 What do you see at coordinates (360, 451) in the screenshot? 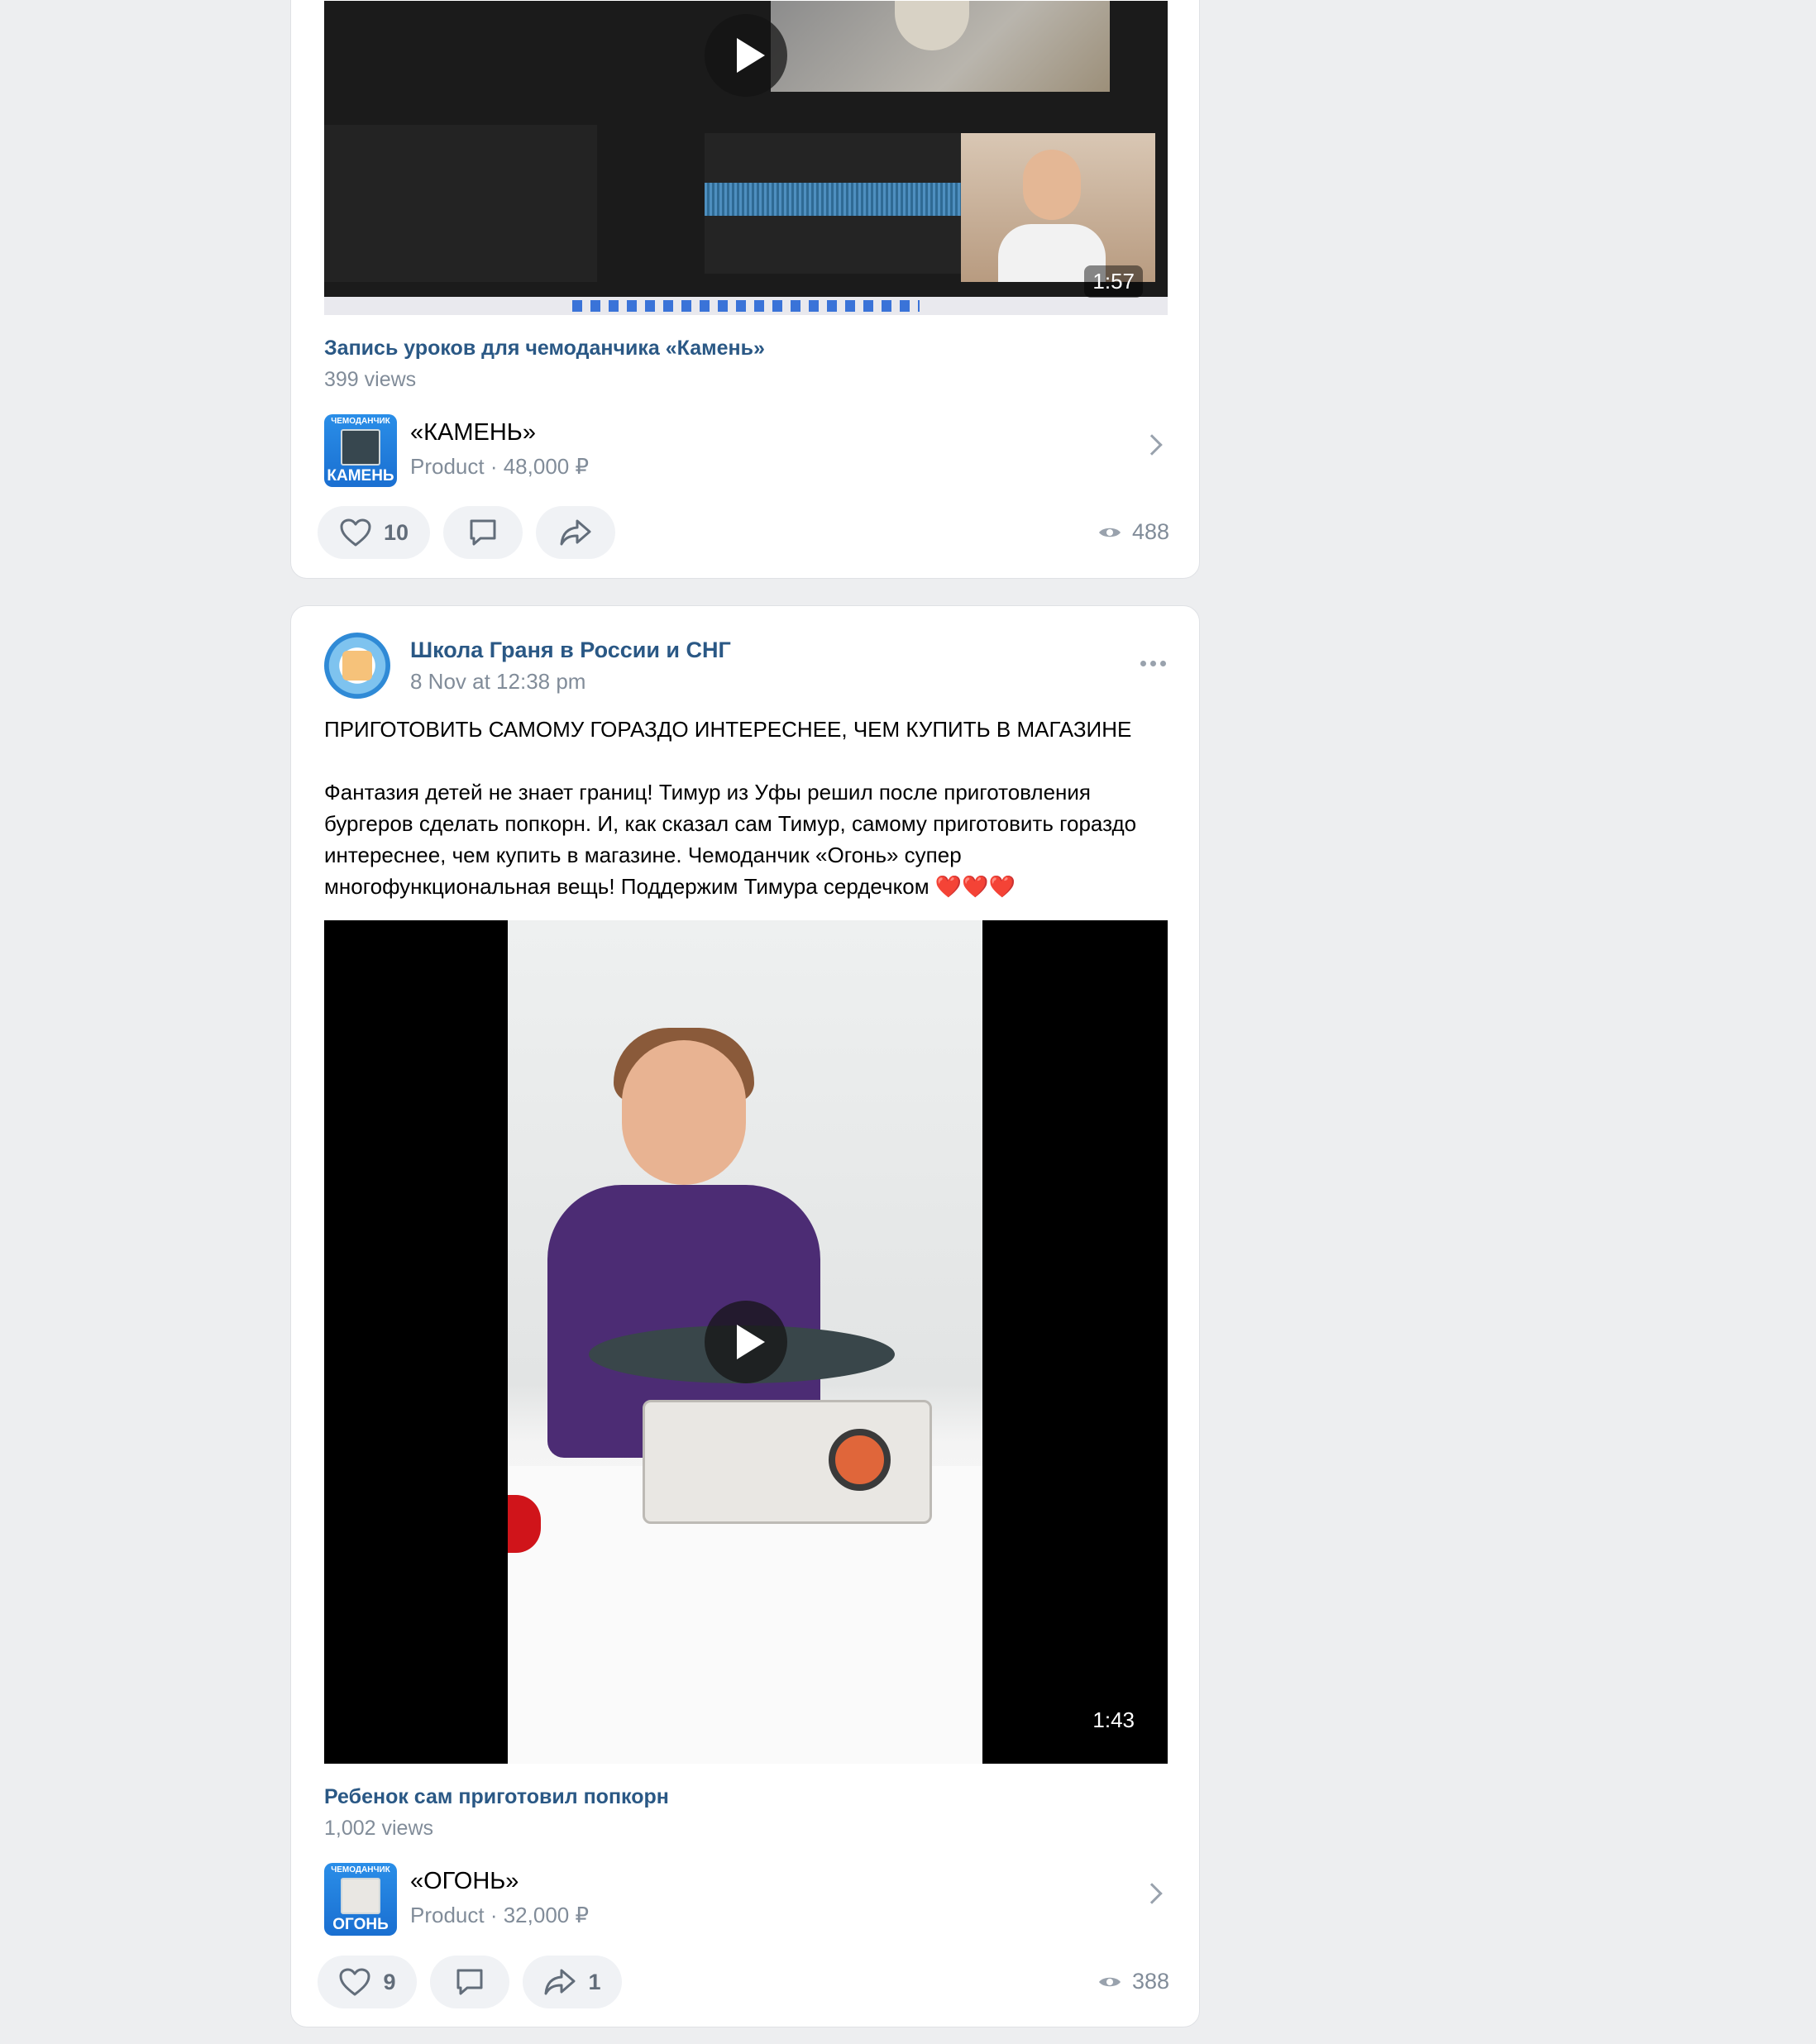
I see `product-thumbnail: ЧЕМОДАНЧИК КАМЕНЬ` at bounding box center [360, 451].